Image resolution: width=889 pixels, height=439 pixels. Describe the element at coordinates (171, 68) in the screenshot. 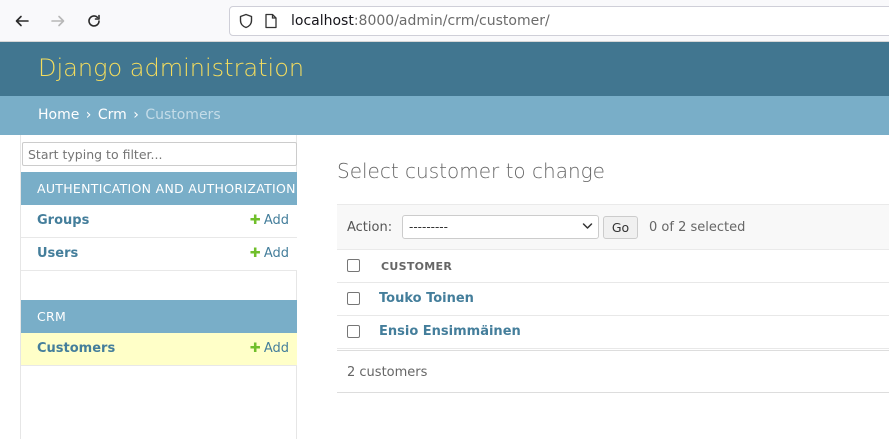

I see `site-branding: Django administration` at that location.